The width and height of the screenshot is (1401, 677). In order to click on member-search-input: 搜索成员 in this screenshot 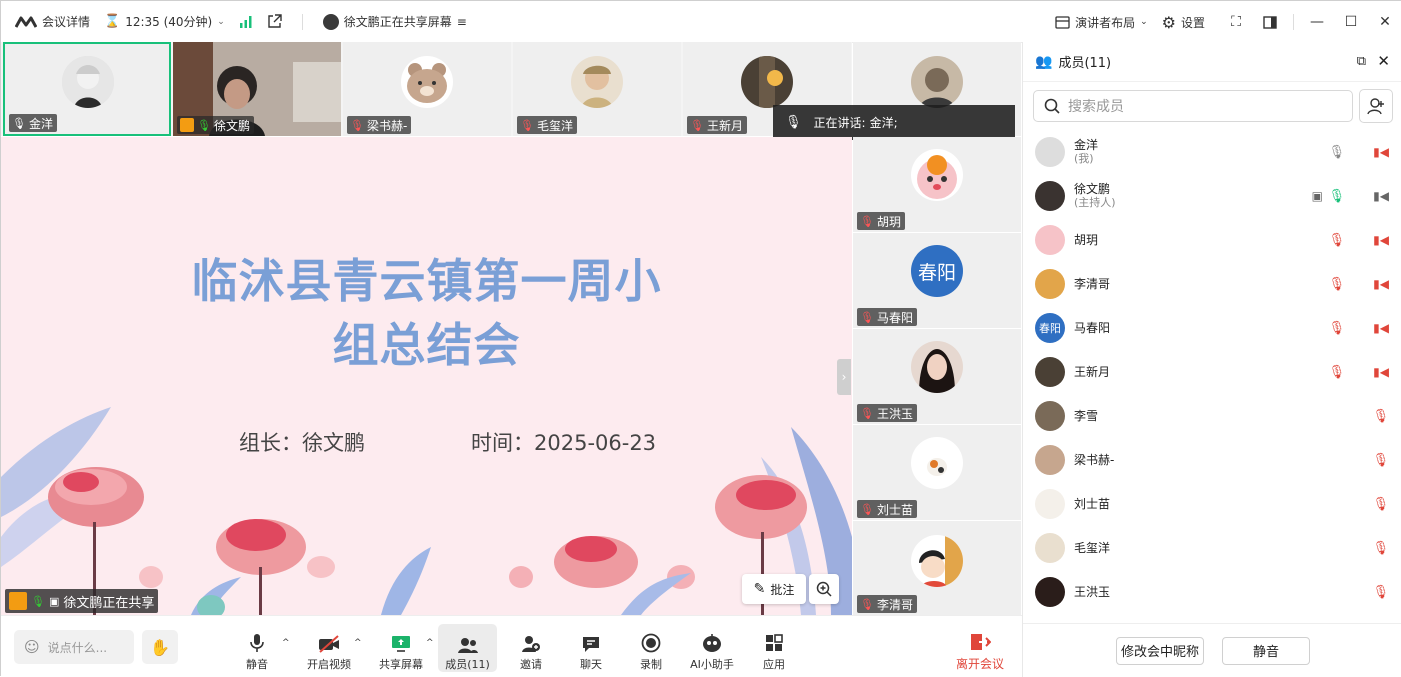, I will do `click(1193, 106)`.